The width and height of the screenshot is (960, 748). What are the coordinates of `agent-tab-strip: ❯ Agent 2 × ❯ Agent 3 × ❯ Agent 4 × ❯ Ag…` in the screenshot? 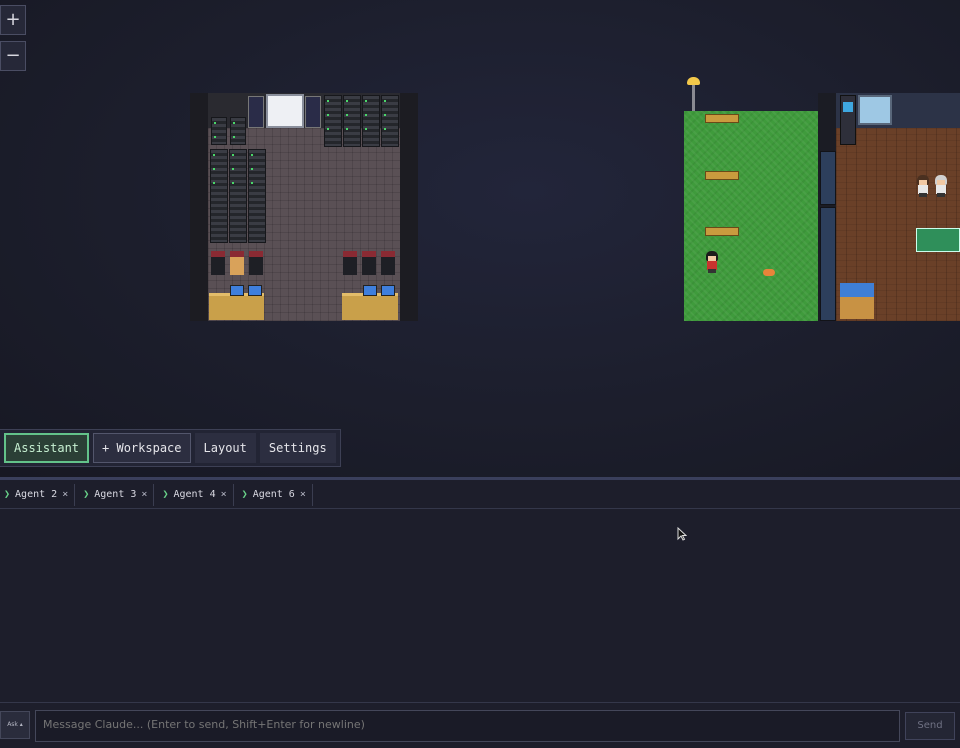 It's located at (480, 496).